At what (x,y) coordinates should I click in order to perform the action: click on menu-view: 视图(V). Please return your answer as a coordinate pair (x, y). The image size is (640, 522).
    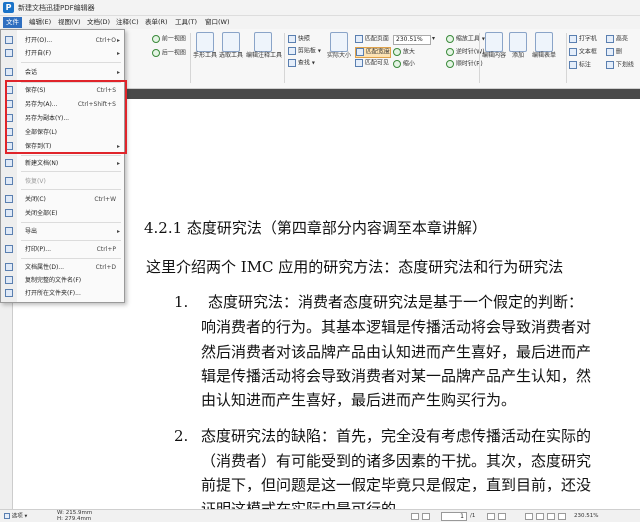
    Looking at the image, I should click on (69, 22).